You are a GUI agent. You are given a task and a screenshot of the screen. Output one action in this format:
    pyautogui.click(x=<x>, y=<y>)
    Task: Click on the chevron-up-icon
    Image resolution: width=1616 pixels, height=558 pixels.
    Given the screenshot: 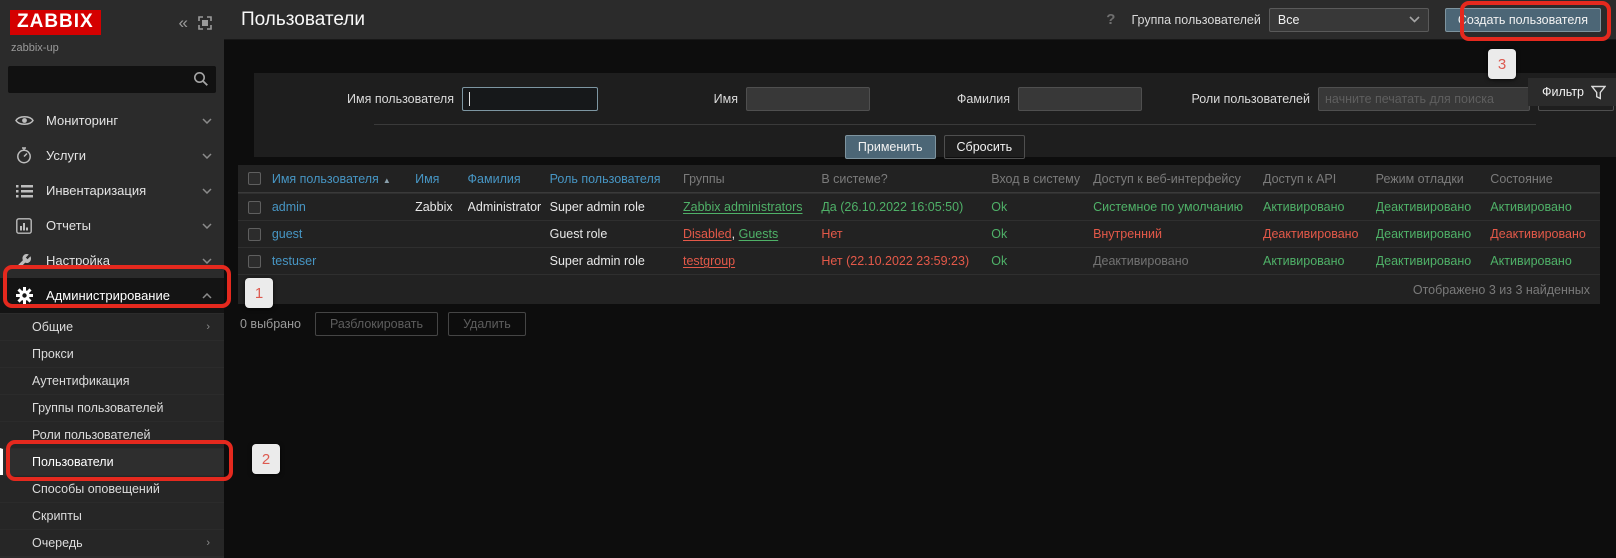 What is the action you would take?
    pyautogui.click(x=207, y=295)
    